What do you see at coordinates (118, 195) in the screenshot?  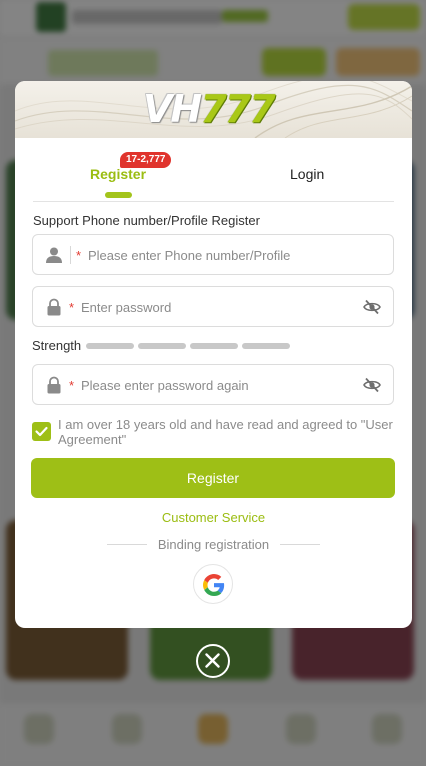 I see `active-tab-indicator` at bounding box center [118, 195].